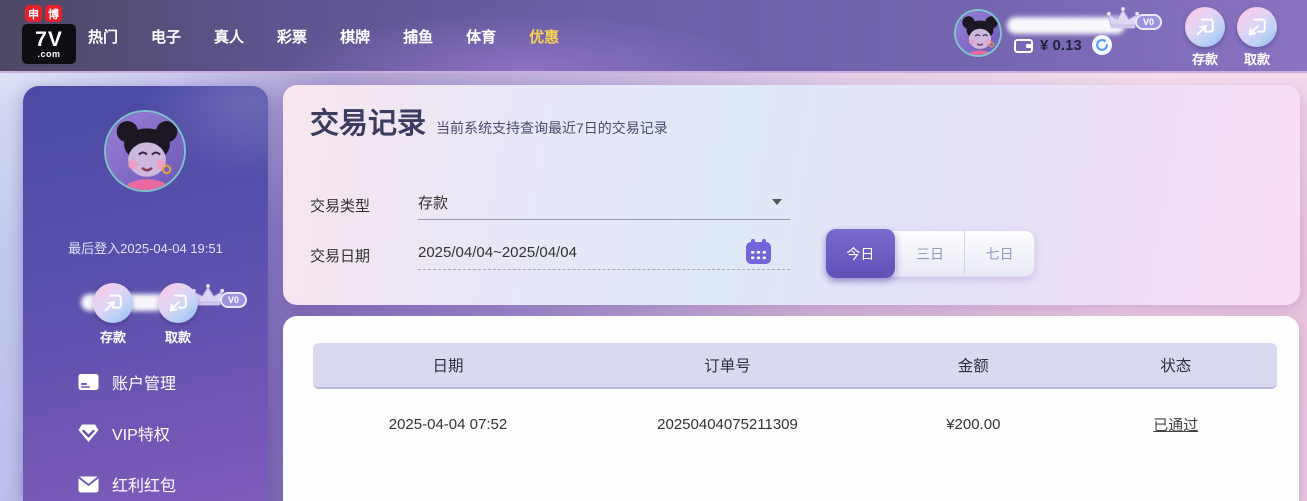 This screenshot has width=1307, height=501. What do you see at coordinates (33, 13) in the screenshot?
I see `logo-badge-shen: 申` at bounding box center [33, 13].